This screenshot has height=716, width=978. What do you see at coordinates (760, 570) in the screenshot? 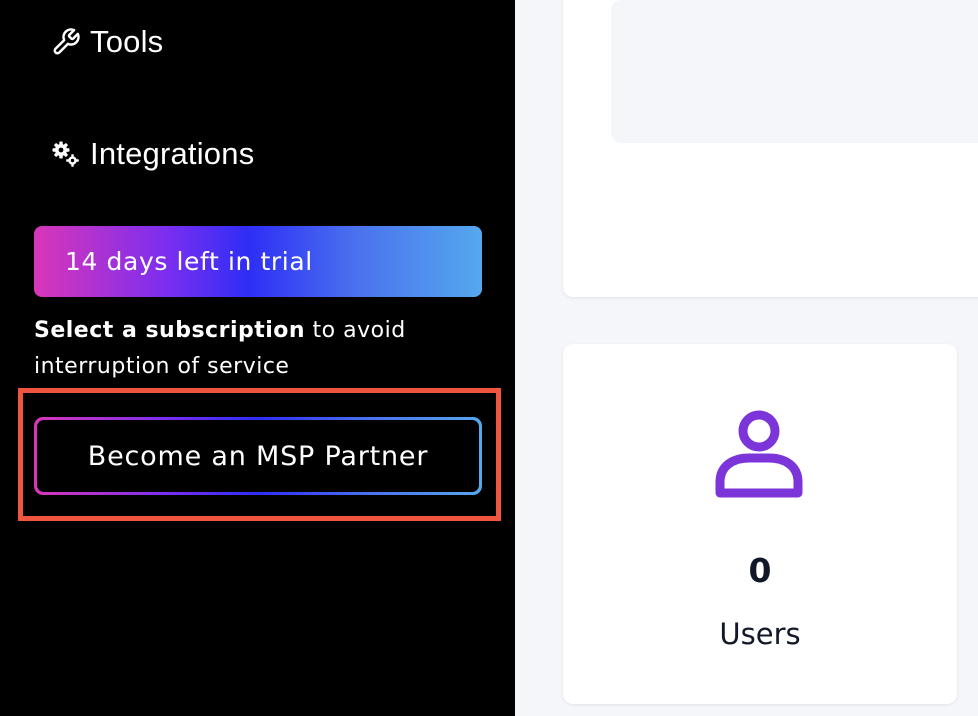
I see `users-count: 0` at bounding box center [760, 570].